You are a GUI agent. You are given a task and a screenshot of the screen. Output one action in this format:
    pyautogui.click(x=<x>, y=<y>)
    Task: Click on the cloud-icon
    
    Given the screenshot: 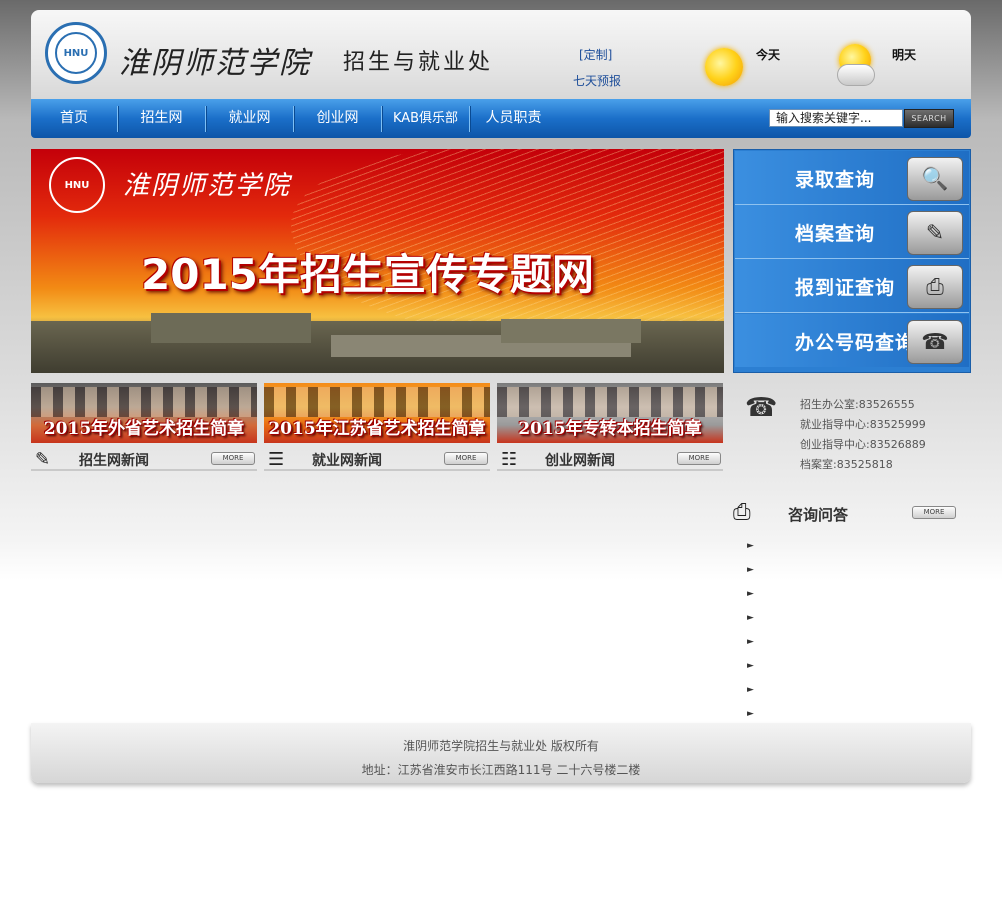 What is the action you would take?
    pyautogui.click(x=856, y=75)
    